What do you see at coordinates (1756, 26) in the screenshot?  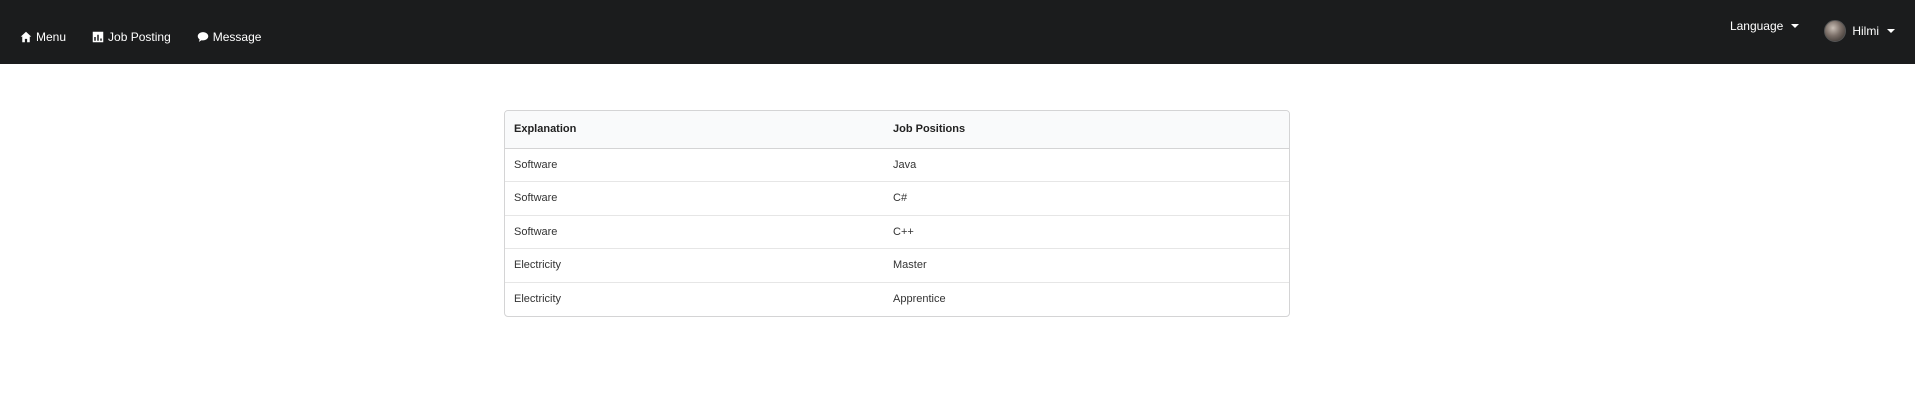 I see `language-label: Language` at bounding box center [1756, 26].